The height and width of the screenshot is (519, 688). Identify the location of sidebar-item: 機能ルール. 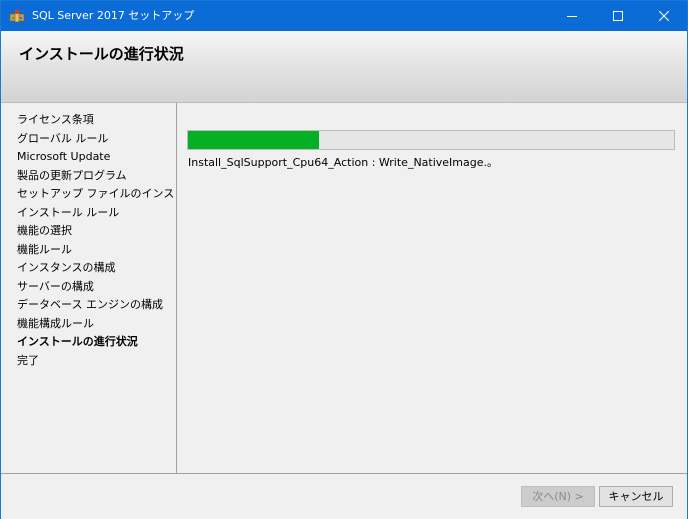
(44, 249).